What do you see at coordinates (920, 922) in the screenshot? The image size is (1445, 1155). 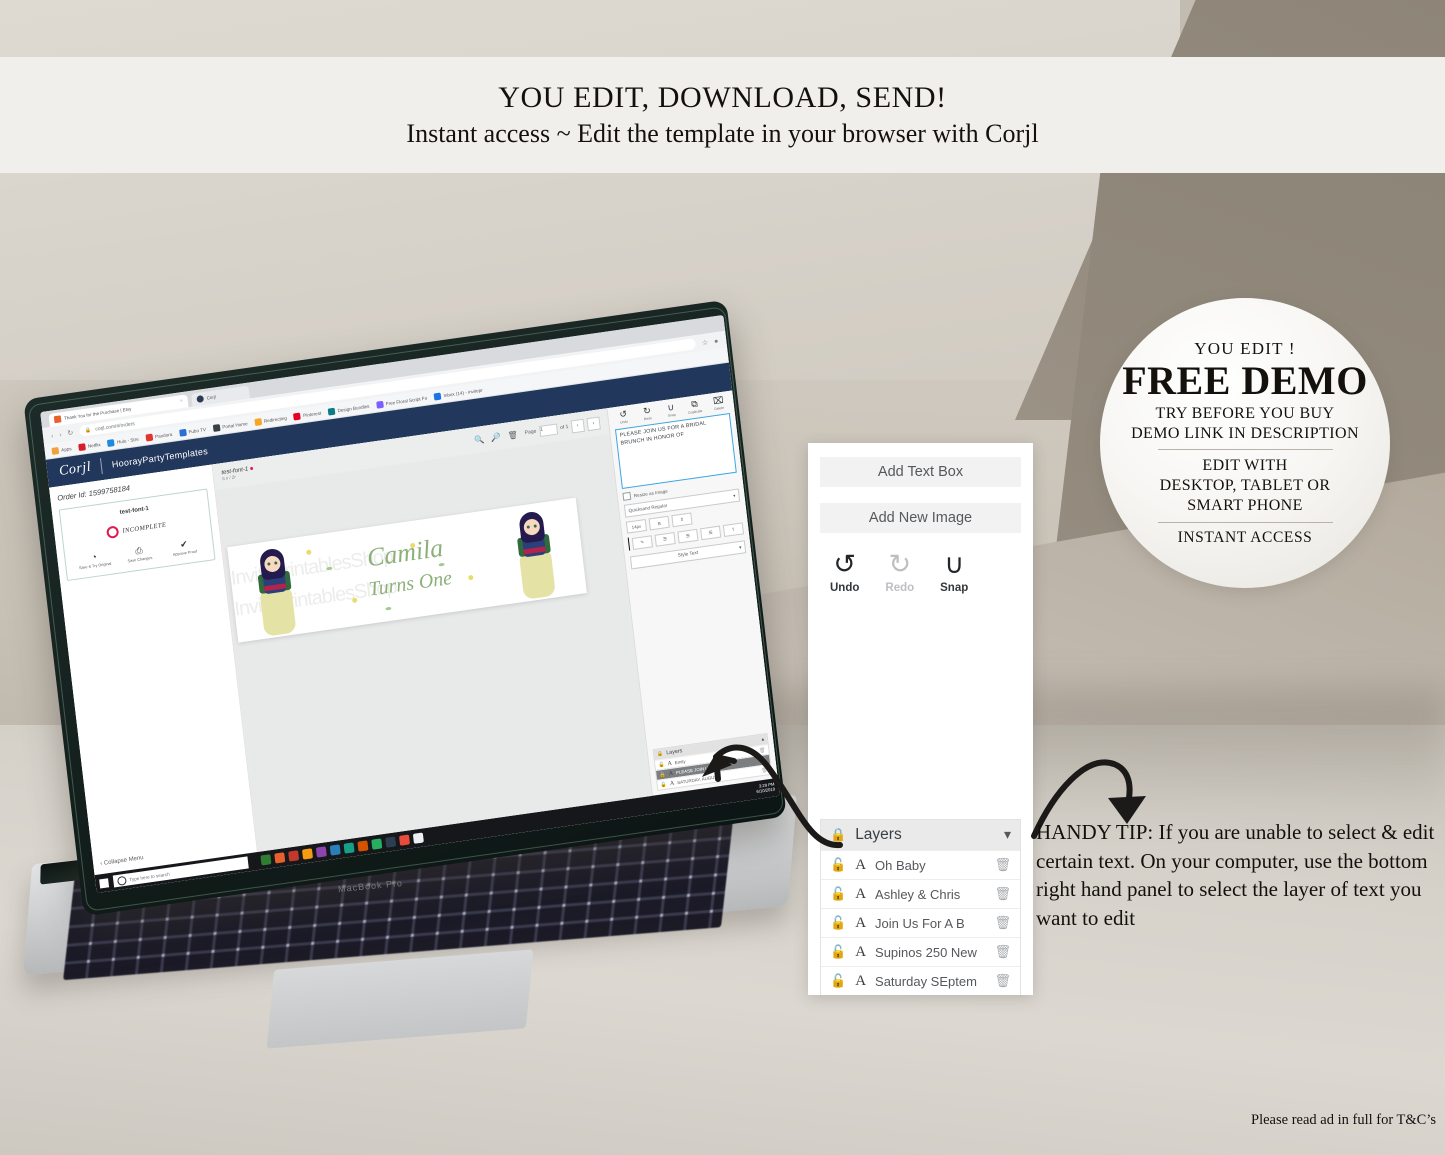 I see `layer-row: 🔓 A Join Us For A B 🗑` at bounding box center [920, 922].